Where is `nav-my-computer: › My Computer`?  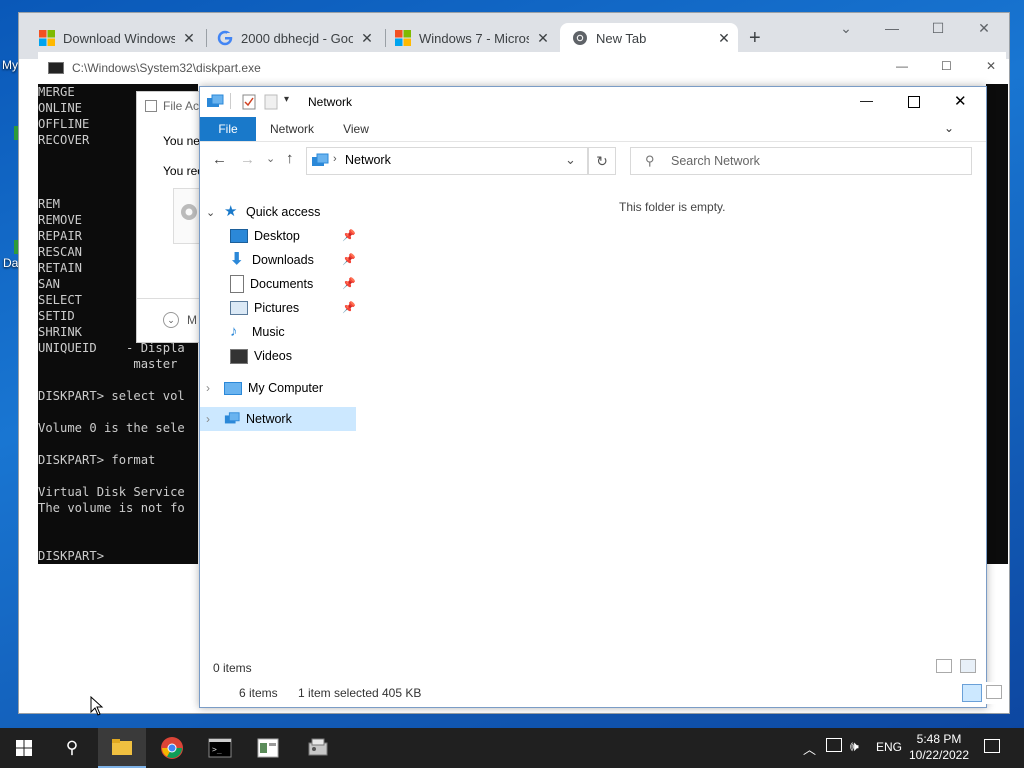 nav-my-computer: › My Computer is located at coordinates (261, 388).